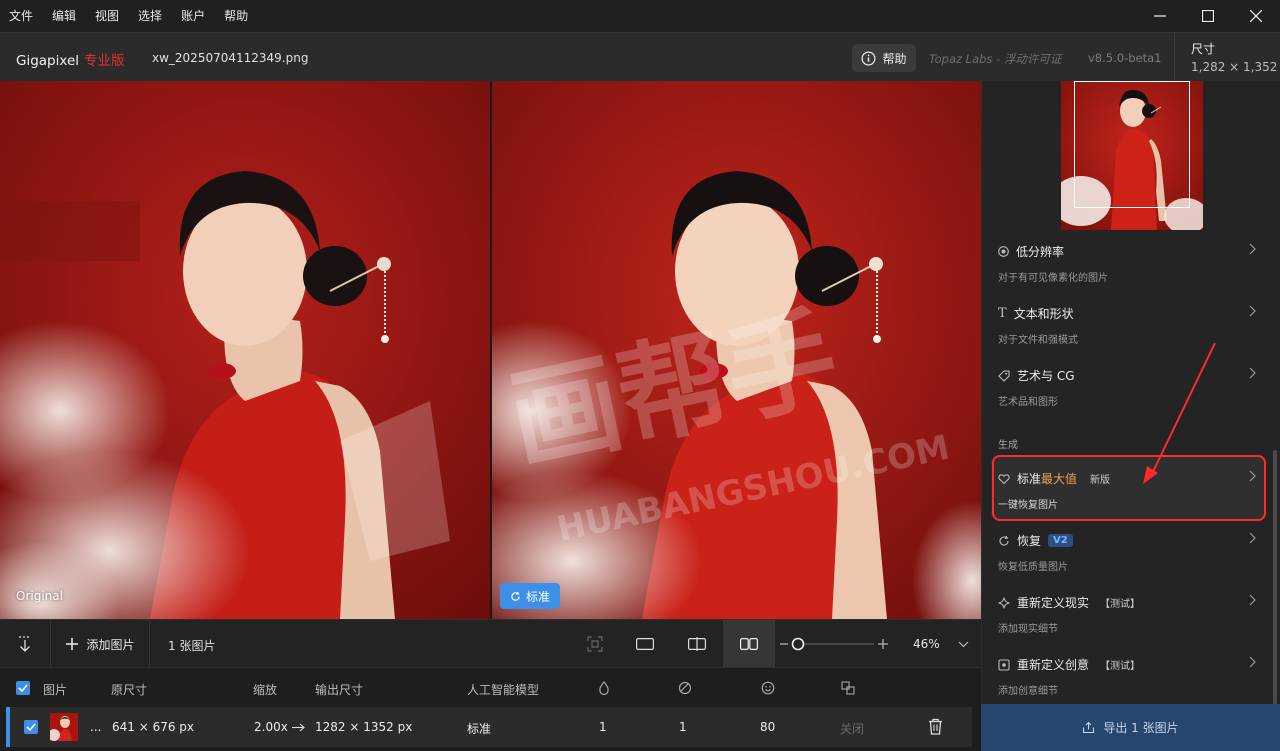 Image resolution: width=1280 pixels, height=751 pixels. I want to click on sparkle-icon, so click(1004, 602).